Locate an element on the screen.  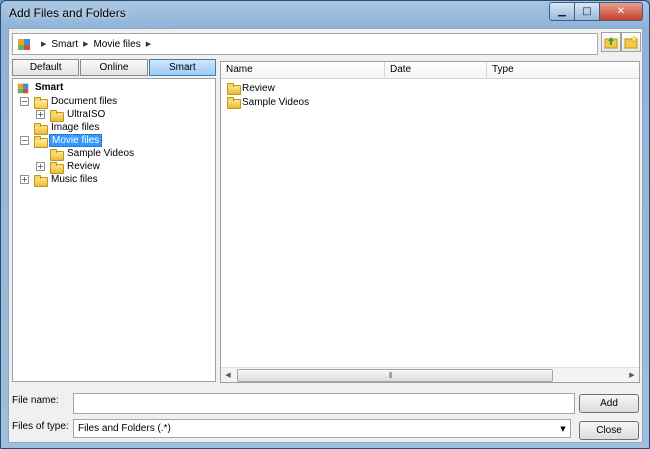
new-folder-button is located at coordinates (631, 42).